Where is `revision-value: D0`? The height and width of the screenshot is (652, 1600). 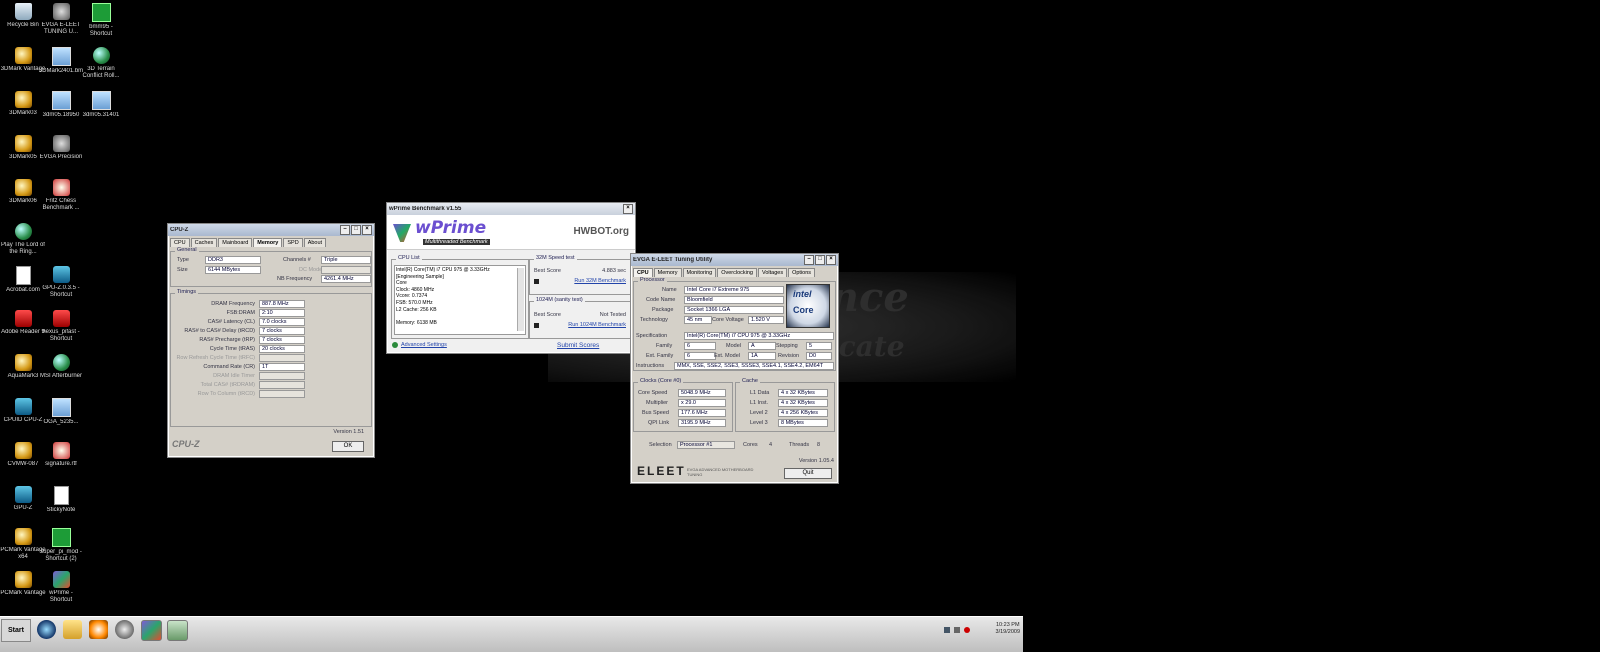
revision-value: D0 is located at coordinates (819, 356).